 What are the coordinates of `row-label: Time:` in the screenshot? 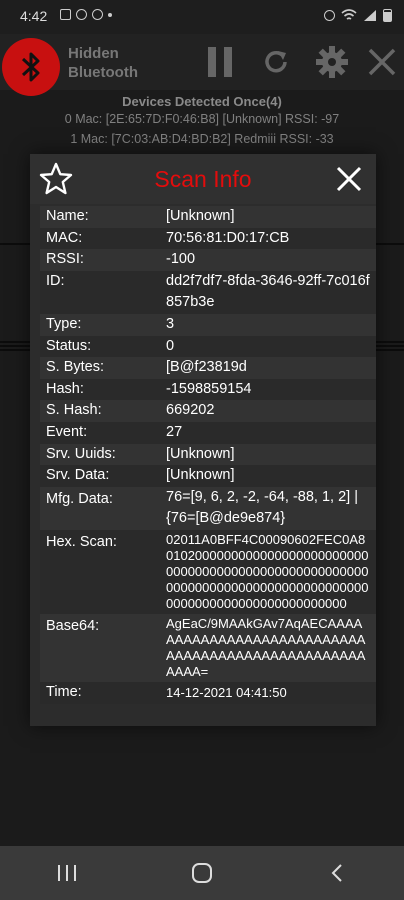 It's located at (64, 691).